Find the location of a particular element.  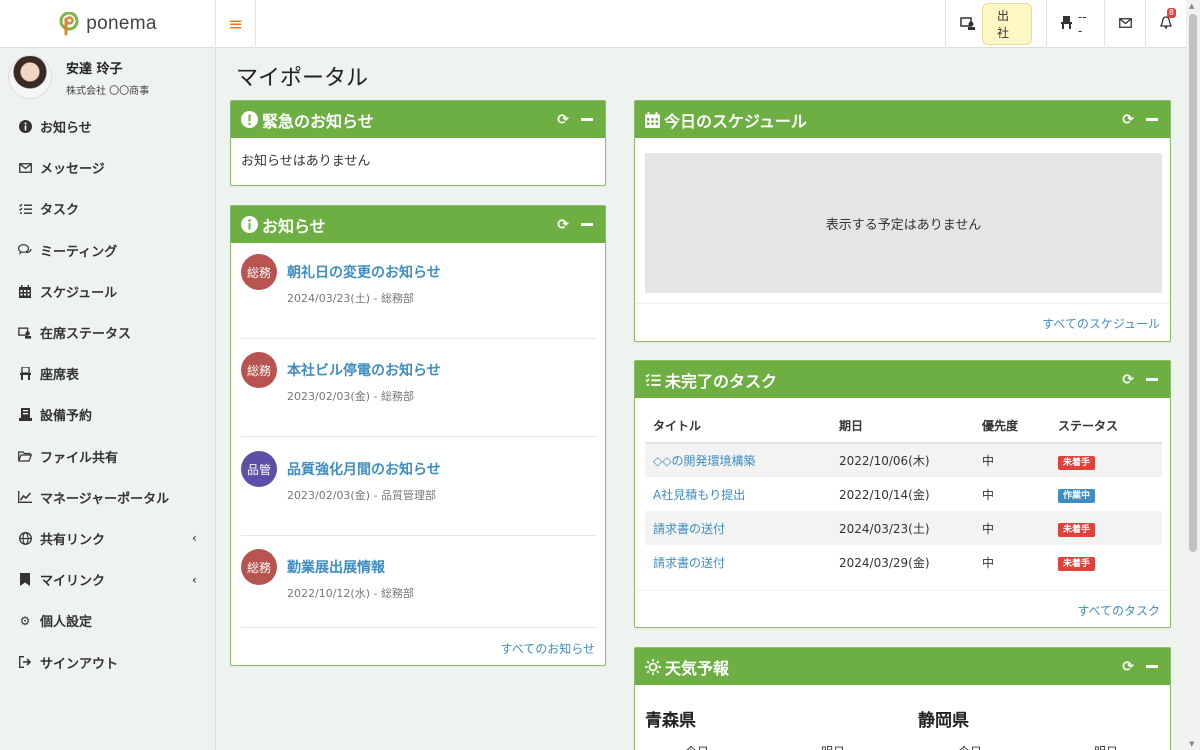

sidebar-item-settings: ⚙ 個人設定 is located at coordinates (107, 620).